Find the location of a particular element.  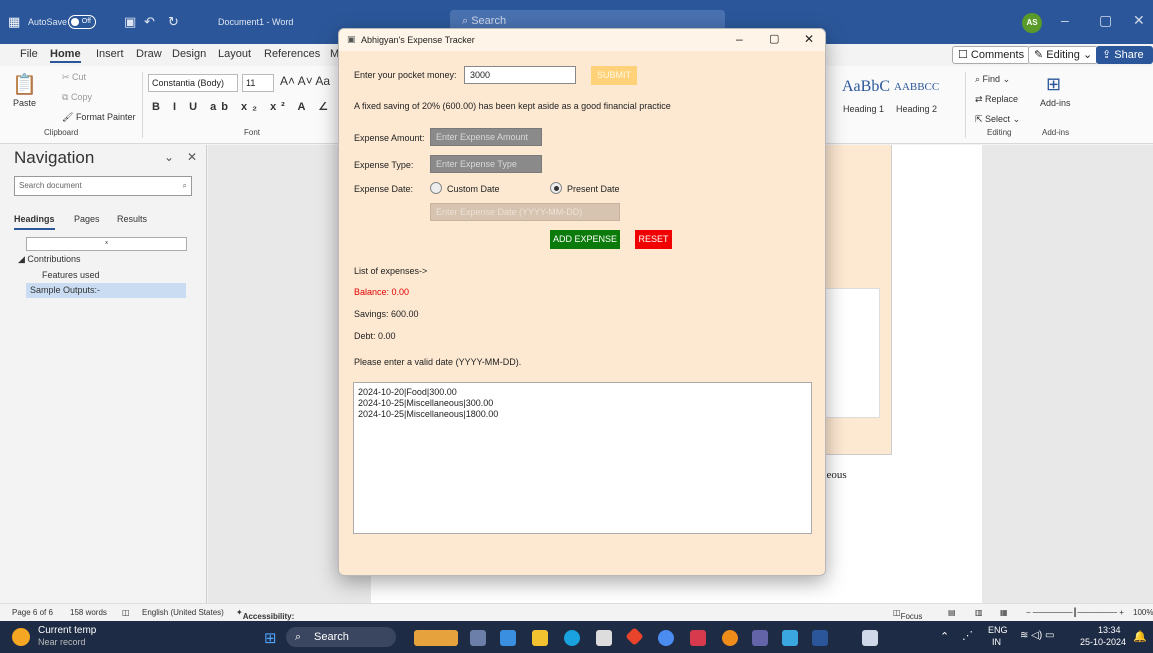

find-button: ⌕ Find ⌄ is located at coordinates (992, 79).